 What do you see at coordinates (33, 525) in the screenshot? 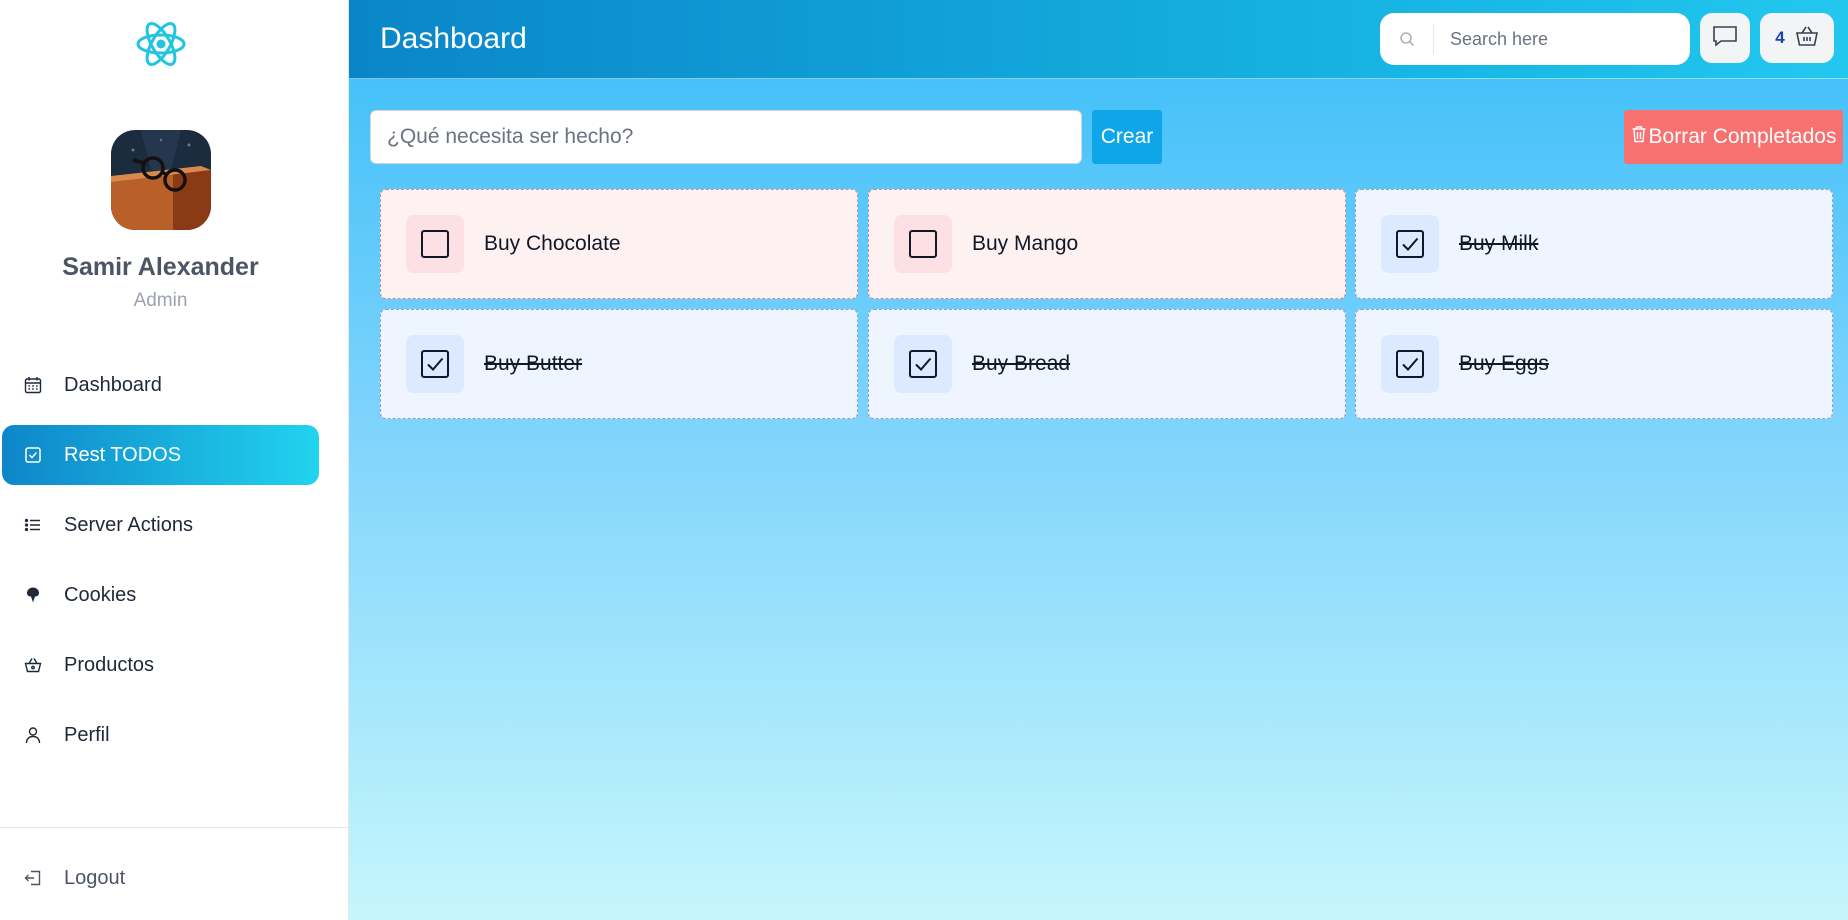
I see `list-icon` at bounding box center [33, 525].